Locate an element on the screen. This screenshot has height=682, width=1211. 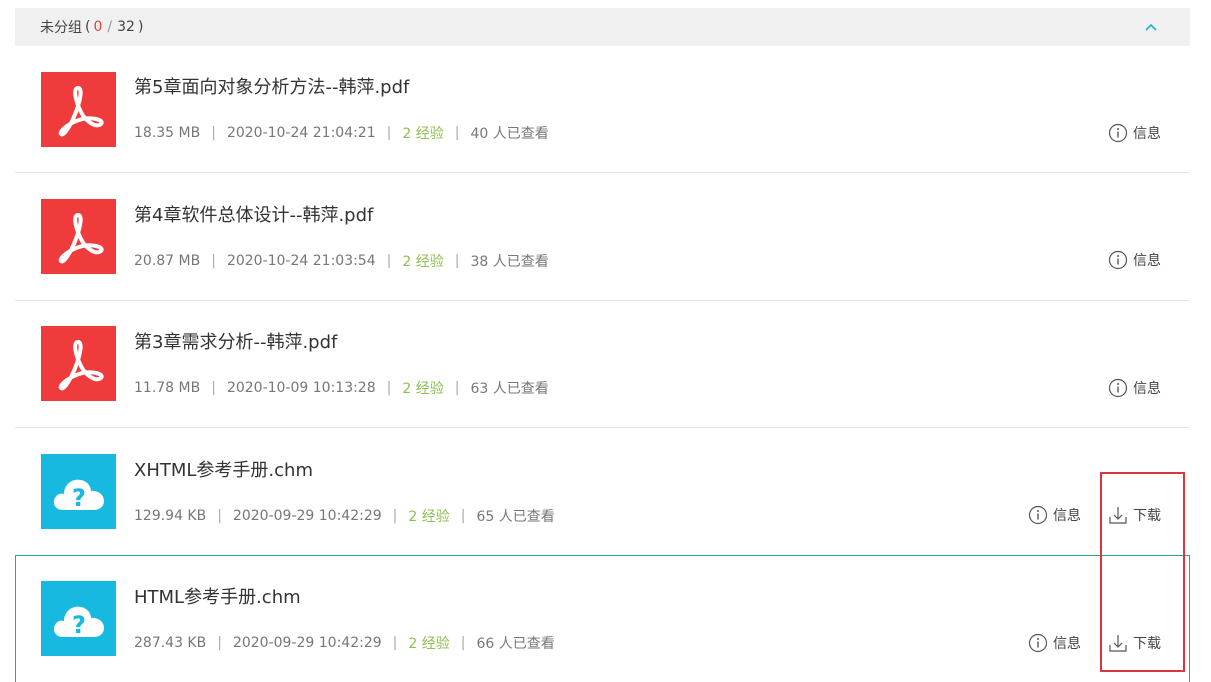
group-header: 未分组 ( 0 / 32 ) is located at coordinates (602, 27).